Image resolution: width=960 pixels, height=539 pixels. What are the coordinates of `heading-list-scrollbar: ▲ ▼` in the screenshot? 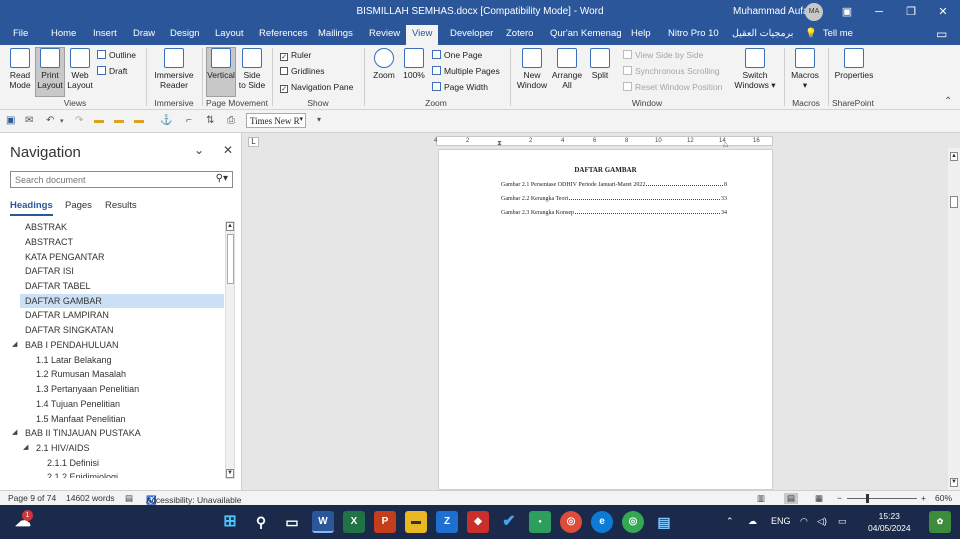 It's located at (230, 350).